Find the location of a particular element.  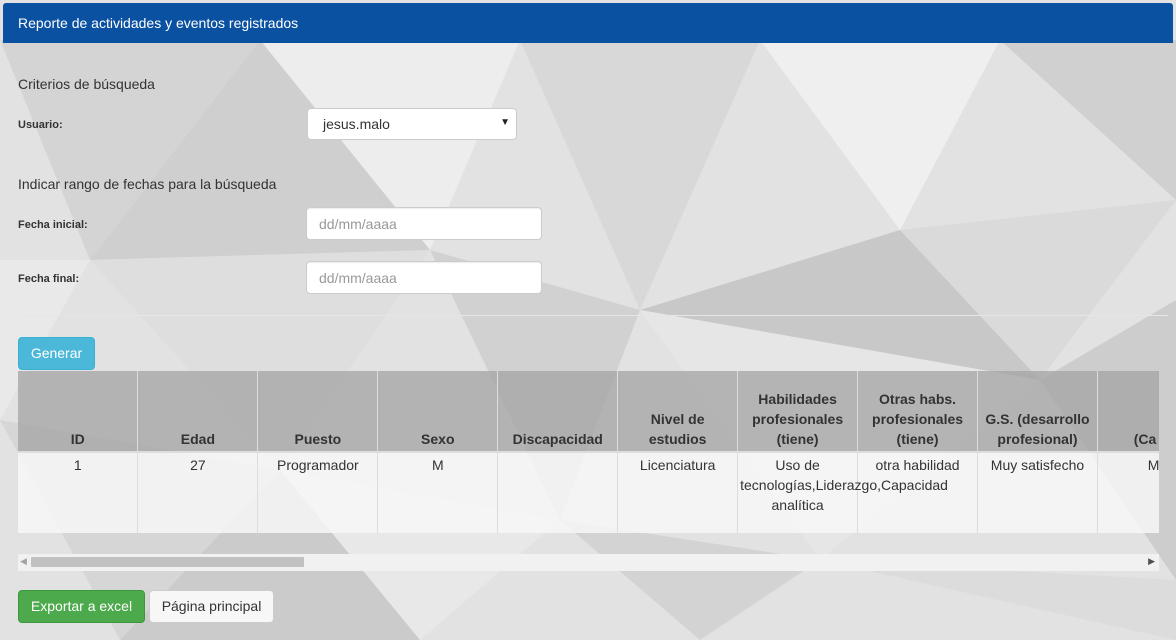

column-header-otras-habs: Otras habs. profesionales (tiene) is located at coordinates (917, 412).